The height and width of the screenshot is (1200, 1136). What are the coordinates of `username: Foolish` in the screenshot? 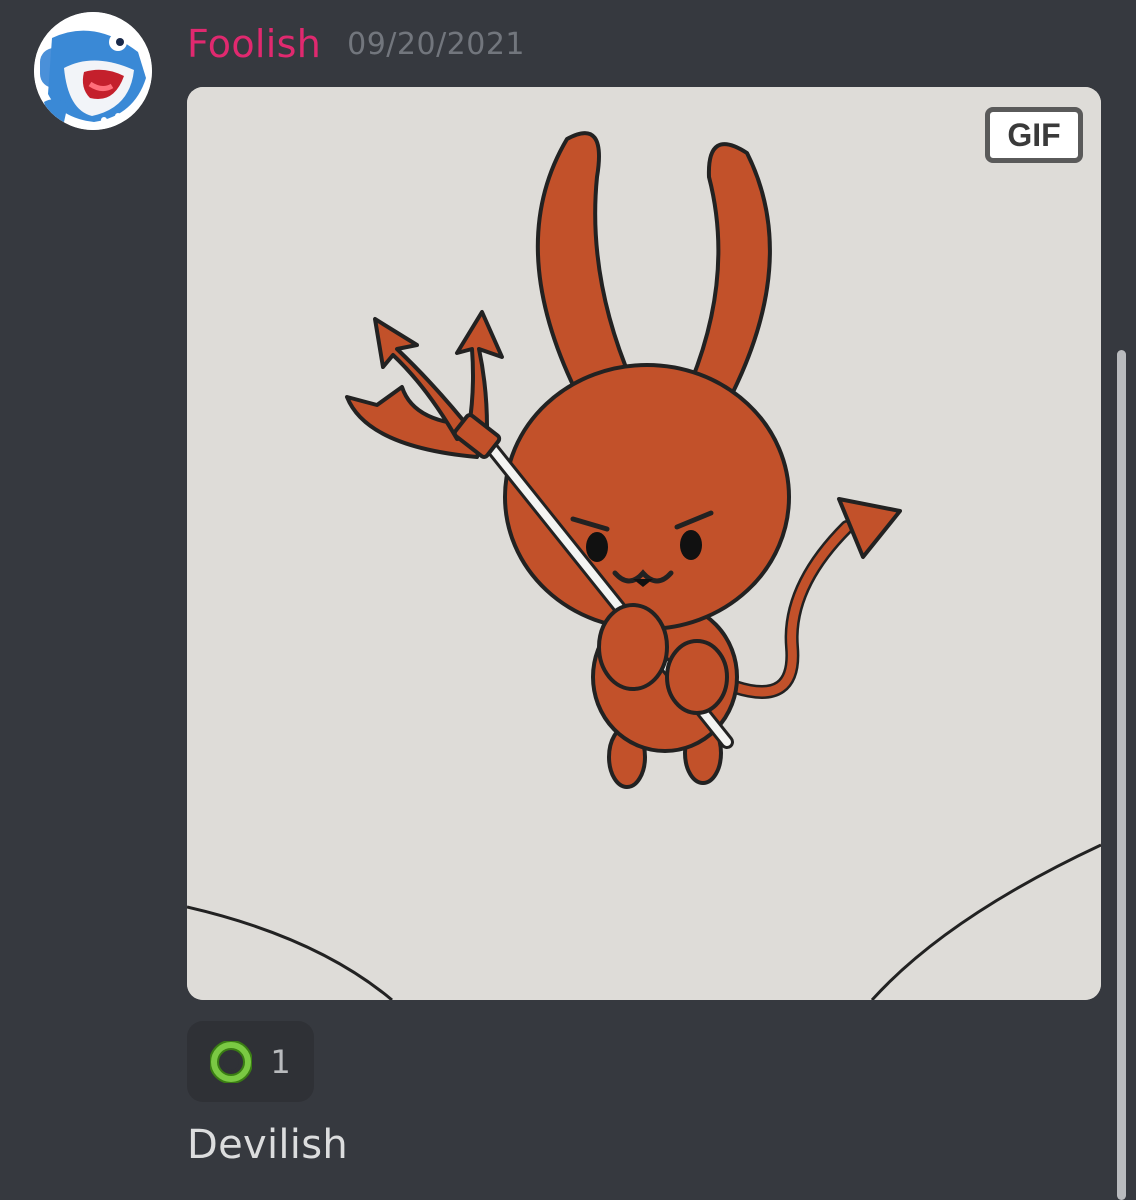 It's located at (254, 44).